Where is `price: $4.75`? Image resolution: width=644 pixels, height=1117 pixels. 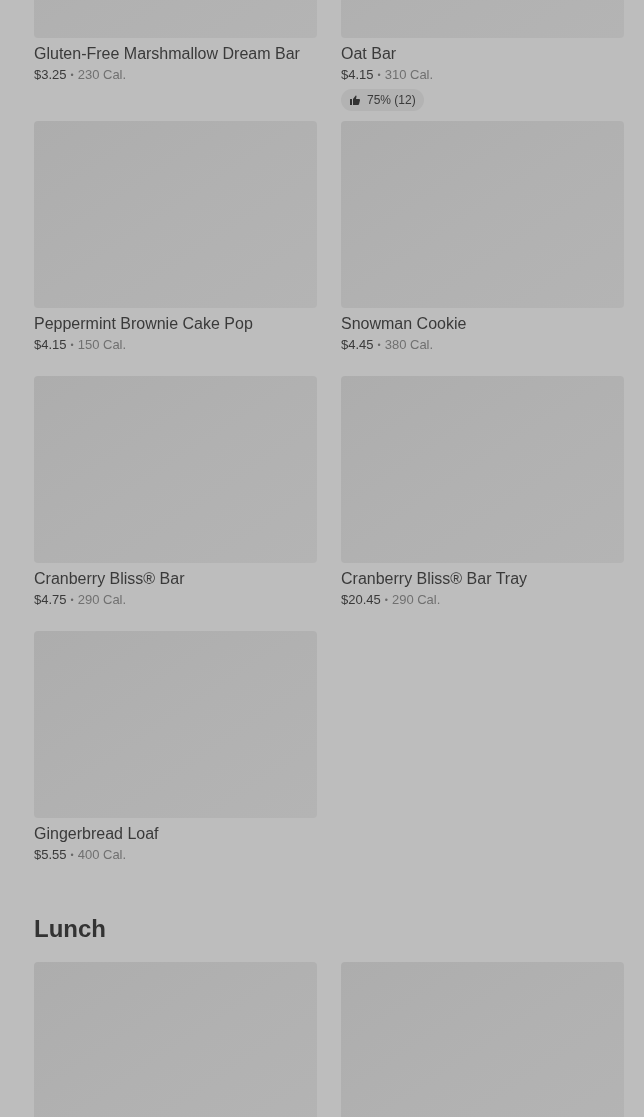 price: $4.75 is located at coordinates (50, 600).